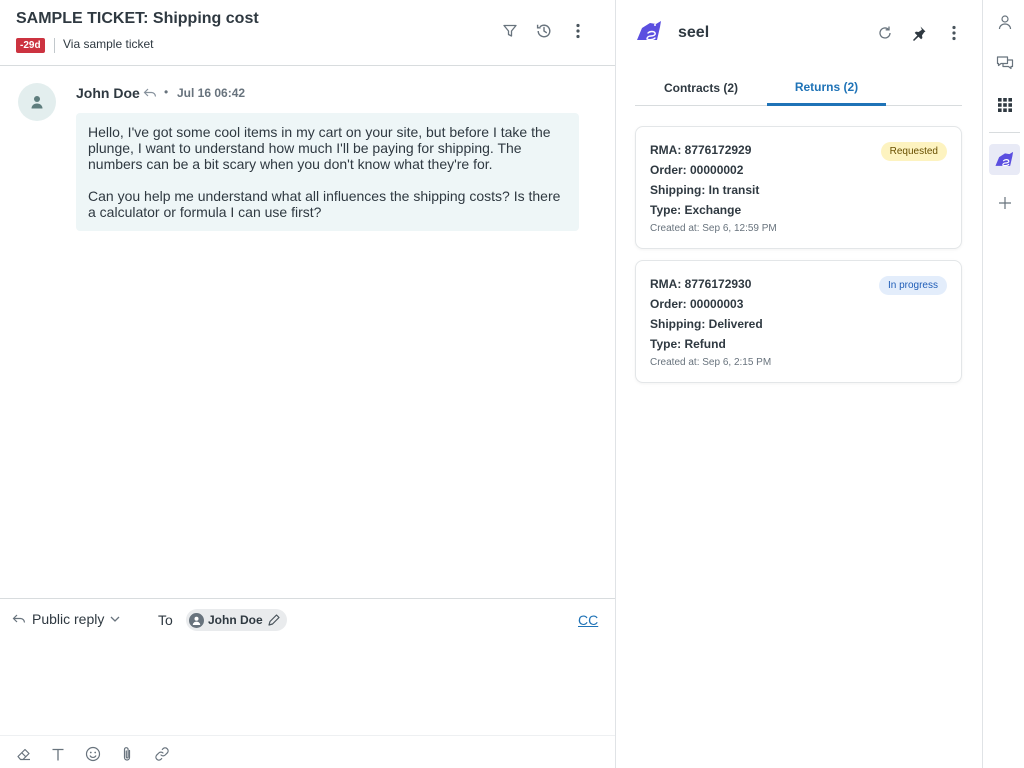 The height and width of the screenshot is (768, 1024). I want to click on message-timestamp: Jul 16 06:42, so click(211, 93).